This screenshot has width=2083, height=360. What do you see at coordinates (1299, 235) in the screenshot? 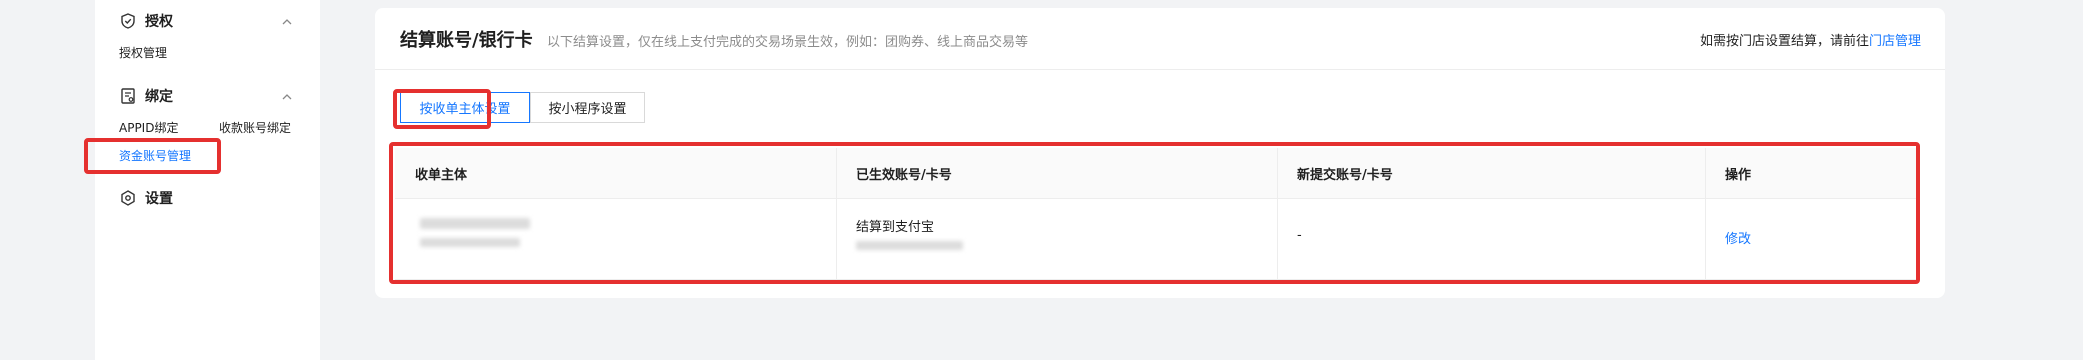
I see `new-account-value: -` at bounding box center [1299, 235].